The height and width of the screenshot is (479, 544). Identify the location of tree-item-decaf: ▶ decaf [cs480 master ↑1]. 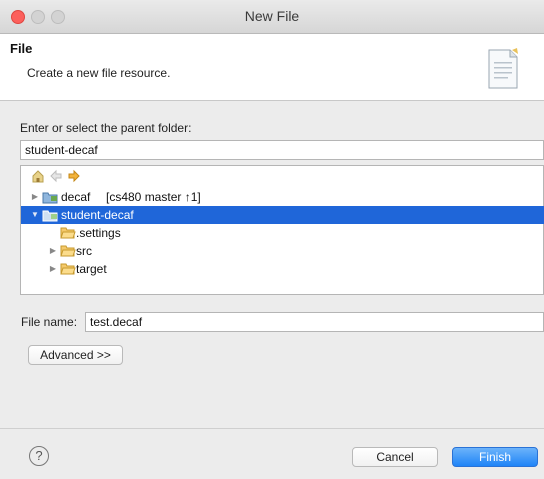
(282, 197).